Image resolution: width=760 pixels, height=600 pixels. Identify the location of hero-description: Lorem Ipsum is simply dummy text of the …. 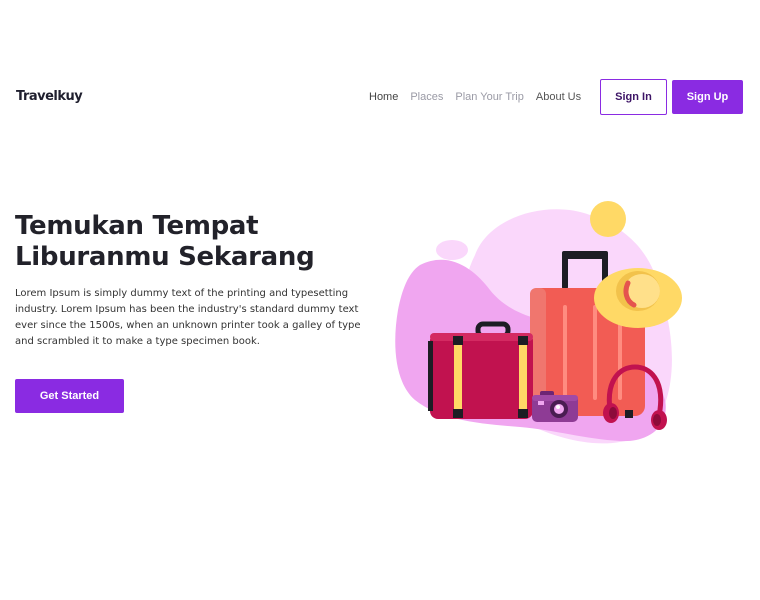
(188, 317).